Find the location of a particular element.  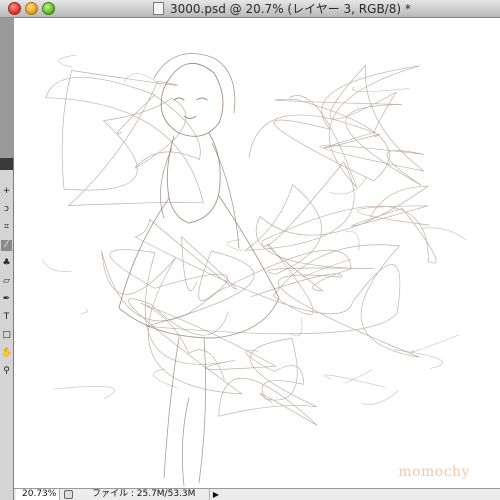

tools-panel-grip is located at coordinates (6, 164).